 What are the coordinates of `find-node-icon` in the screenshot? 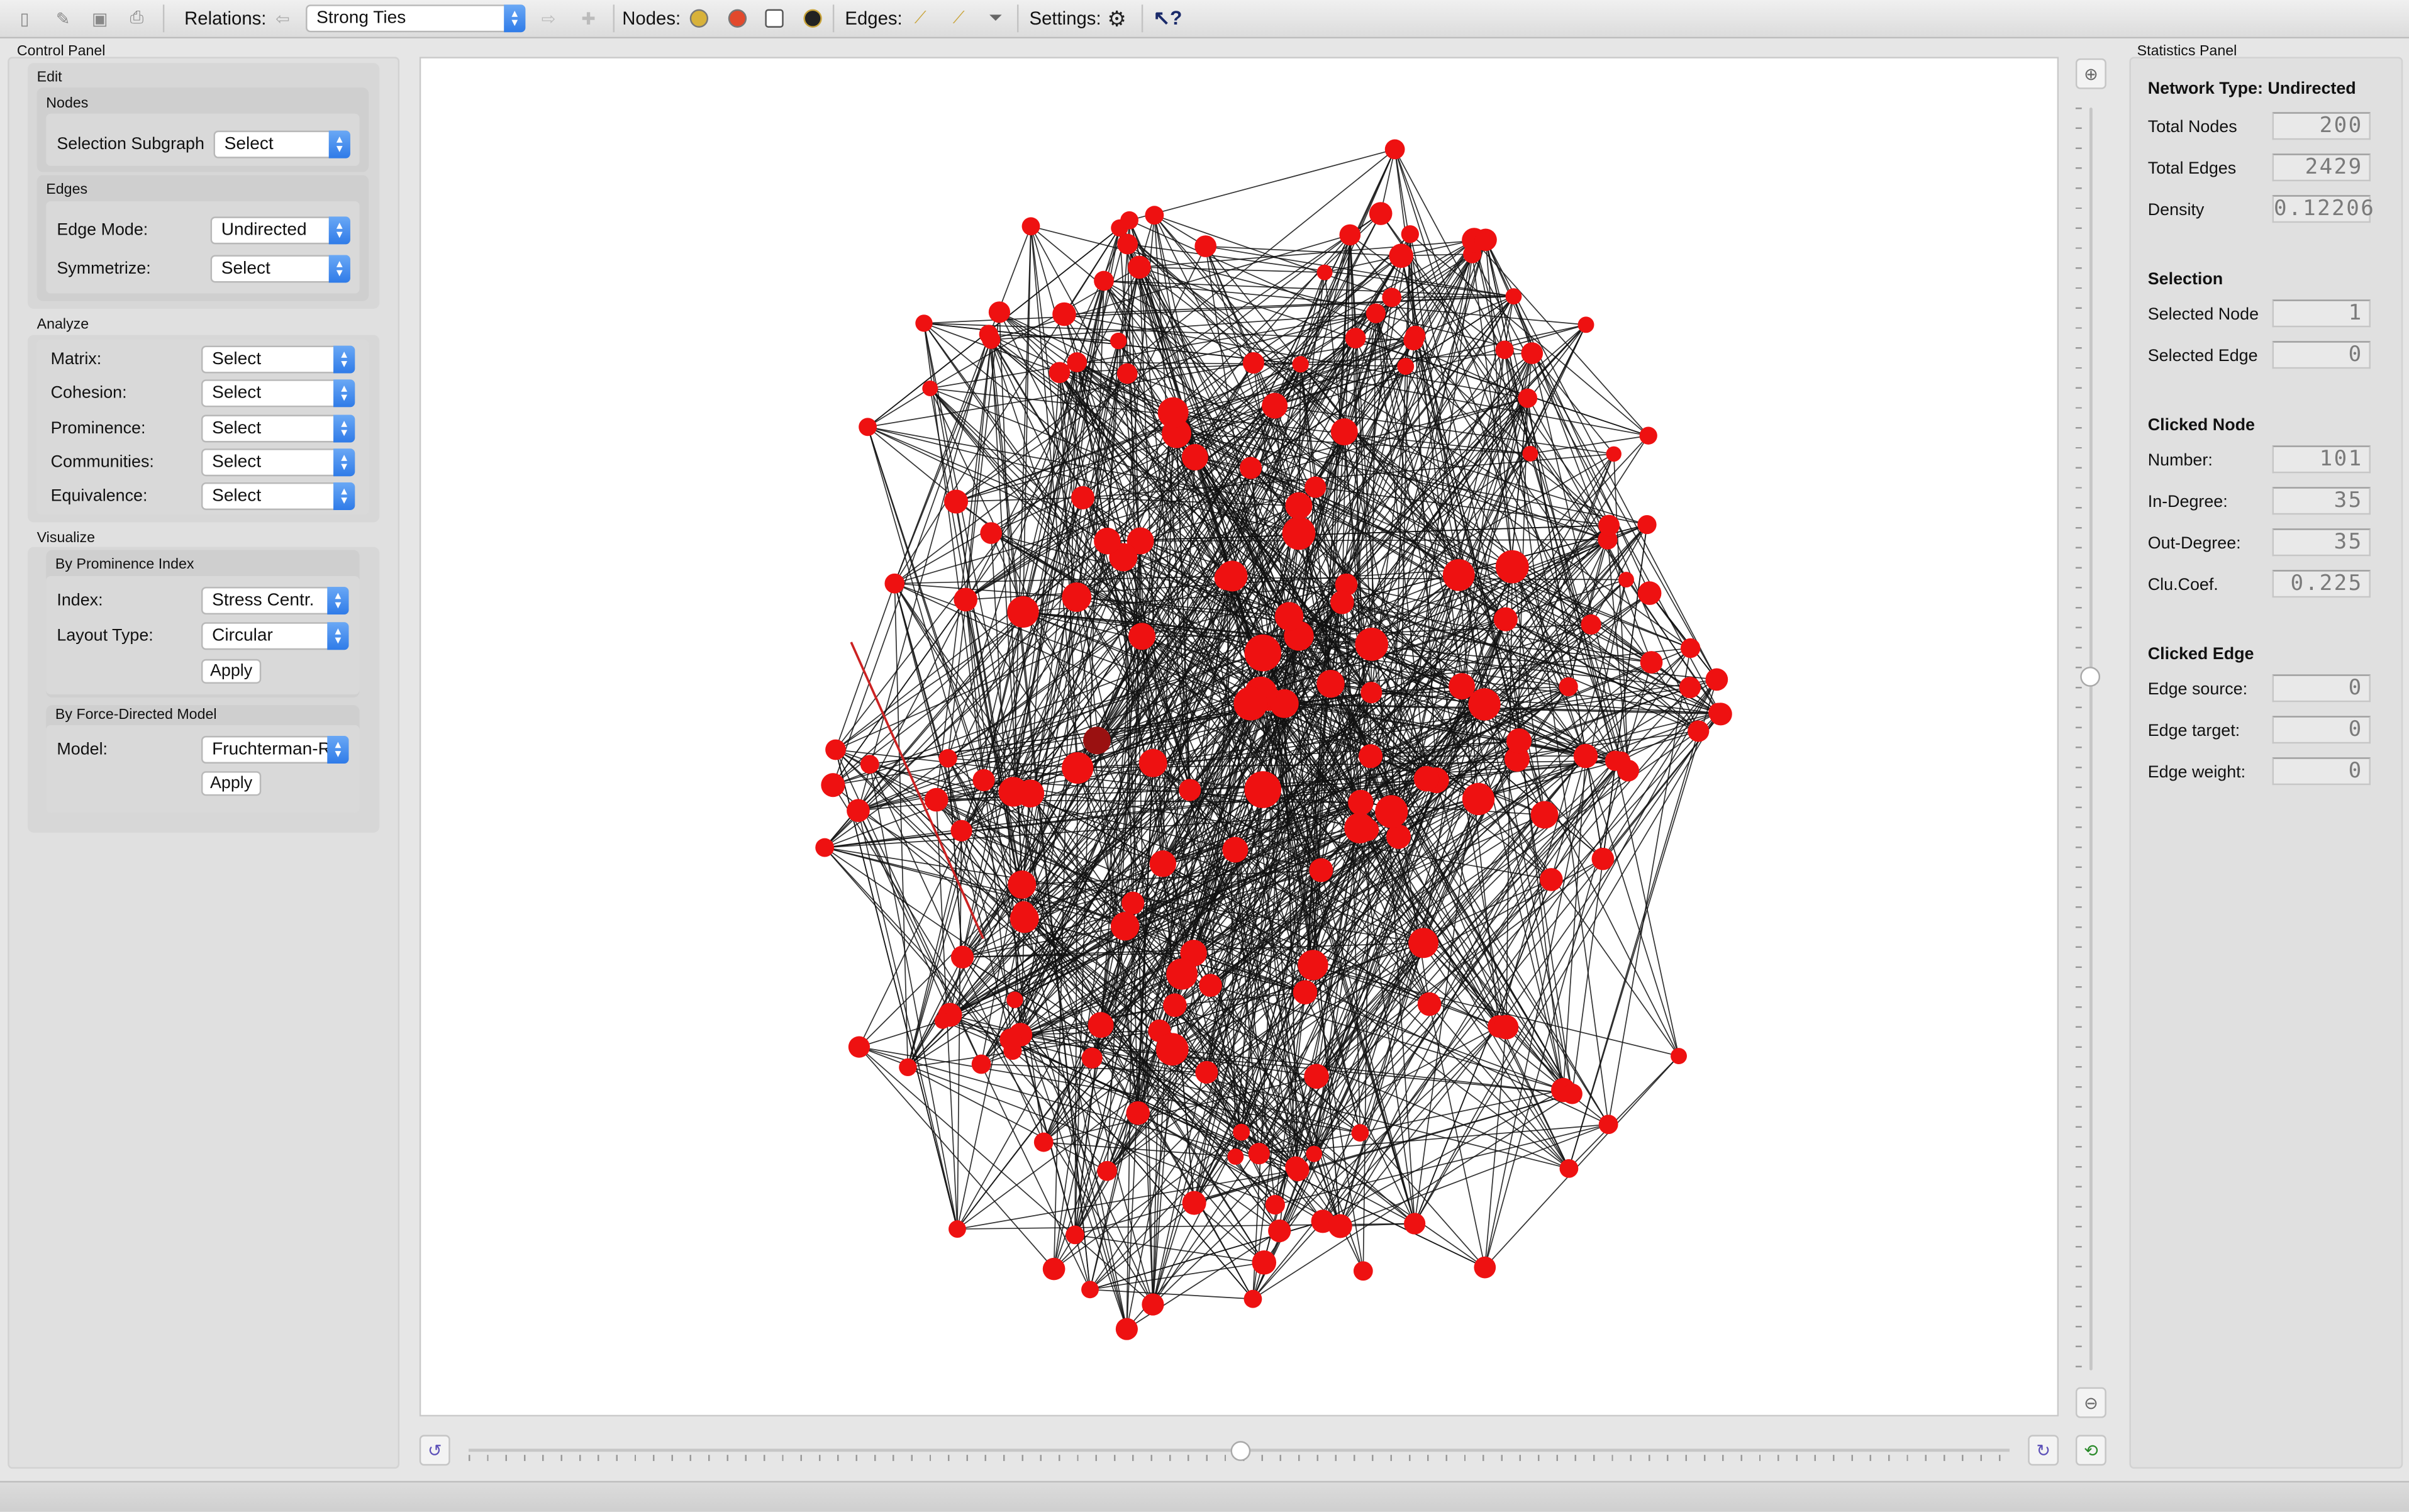 It's located at (774, 18).